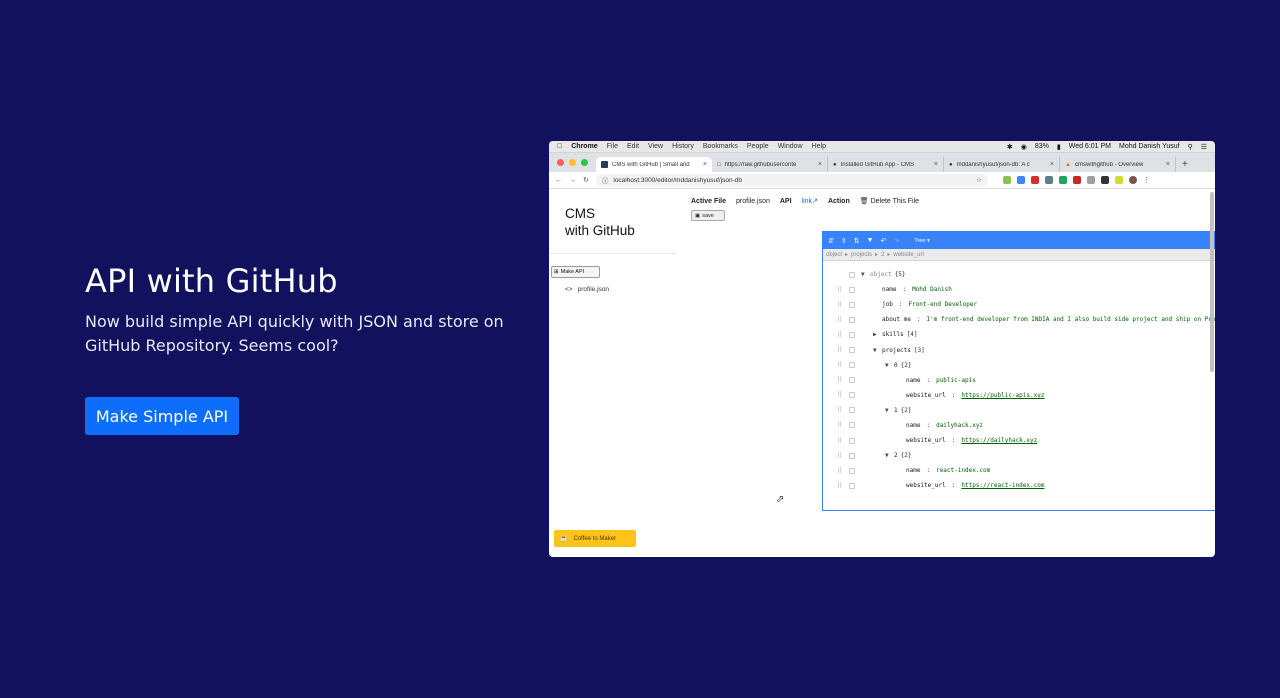 This screenshot has height=698, width=1280. Describe the element at coordinates (810, 201) in the screenshot. I see `api-link: link↗` at that location.